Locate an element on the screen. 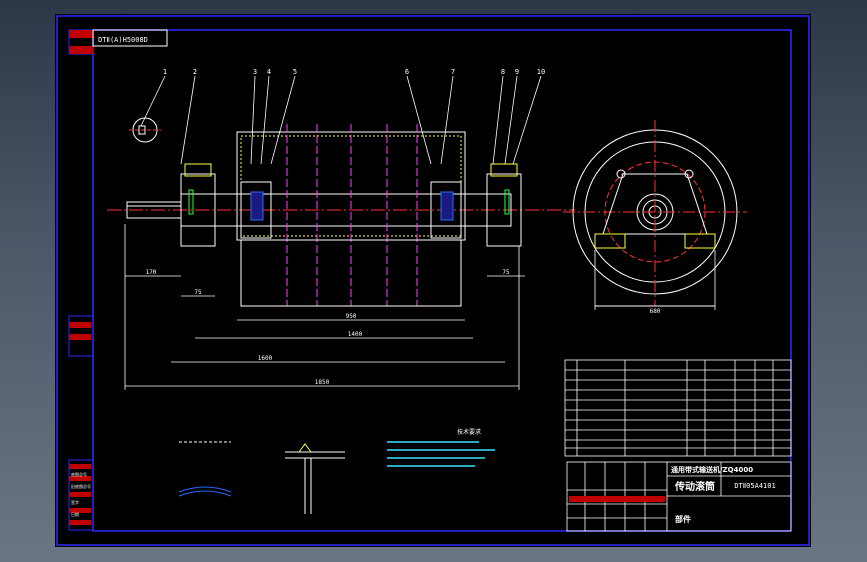 The width and height of the screenshot is (867, 562). title-name: 传动滚筒 is located at coordinates (694, 486).